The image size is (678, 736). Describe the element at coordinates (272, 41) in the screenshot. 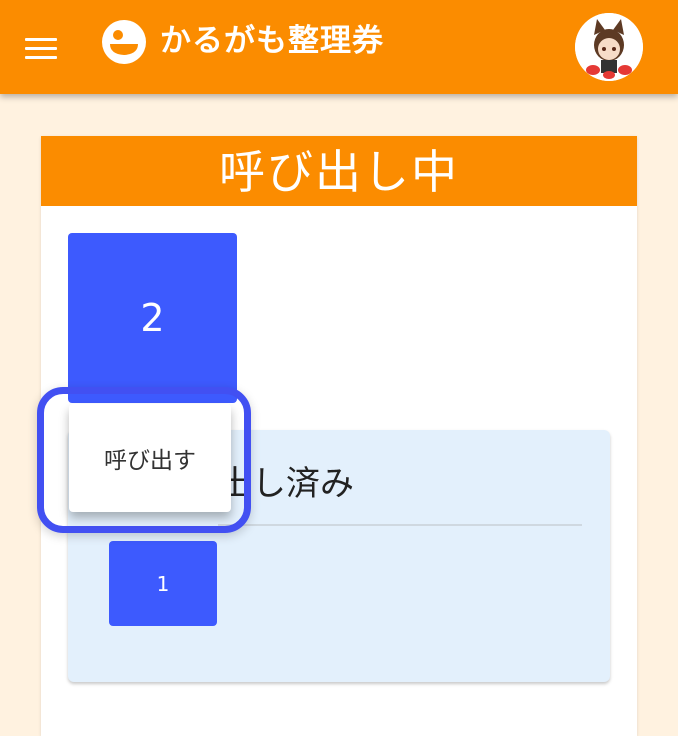

I see `app-title: かるがも整理券` at that location.